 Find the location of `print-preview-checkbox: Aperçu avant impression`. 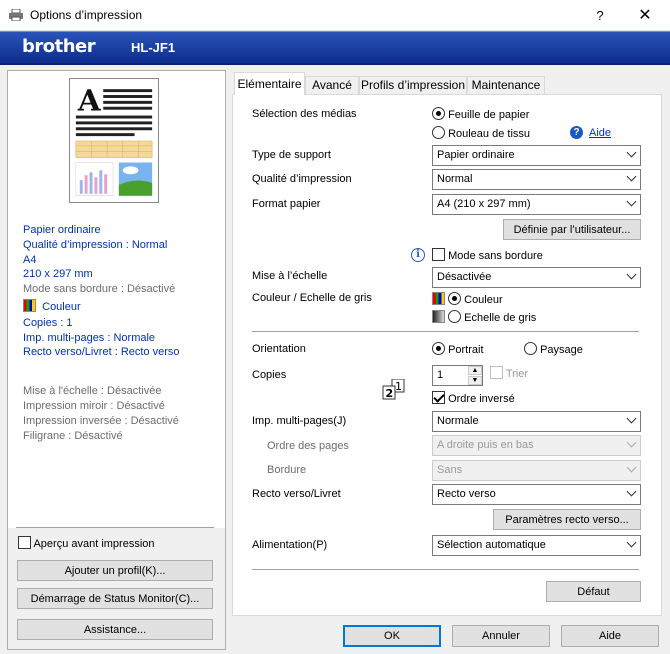

print-preview-checkbox: Aperçu avant impression is located at coordinates (86, 543).